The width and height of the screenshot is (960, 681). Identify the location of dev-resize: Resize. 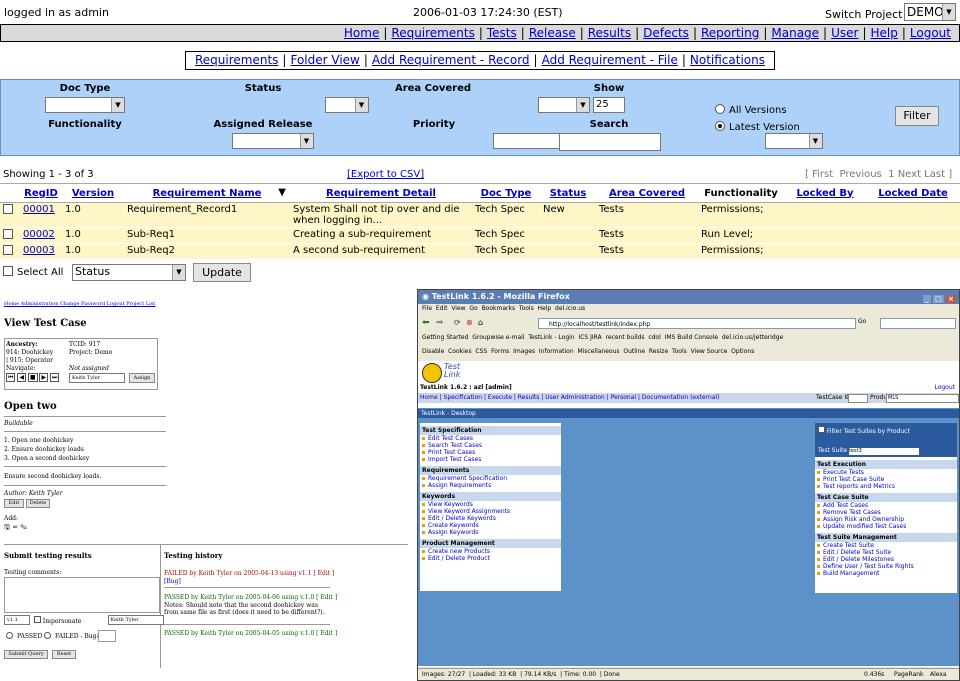
(658, 351).